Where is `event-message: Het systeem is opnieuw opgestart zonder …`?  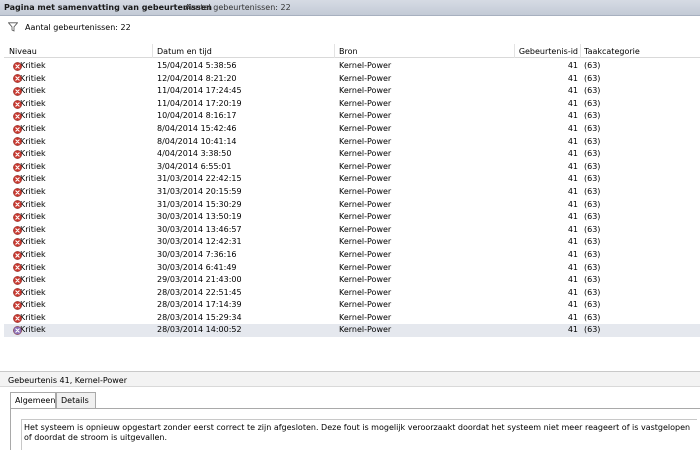
event-message: Het systeem is opnieuw opgestart zonder … is located at coordinates (359, 434).